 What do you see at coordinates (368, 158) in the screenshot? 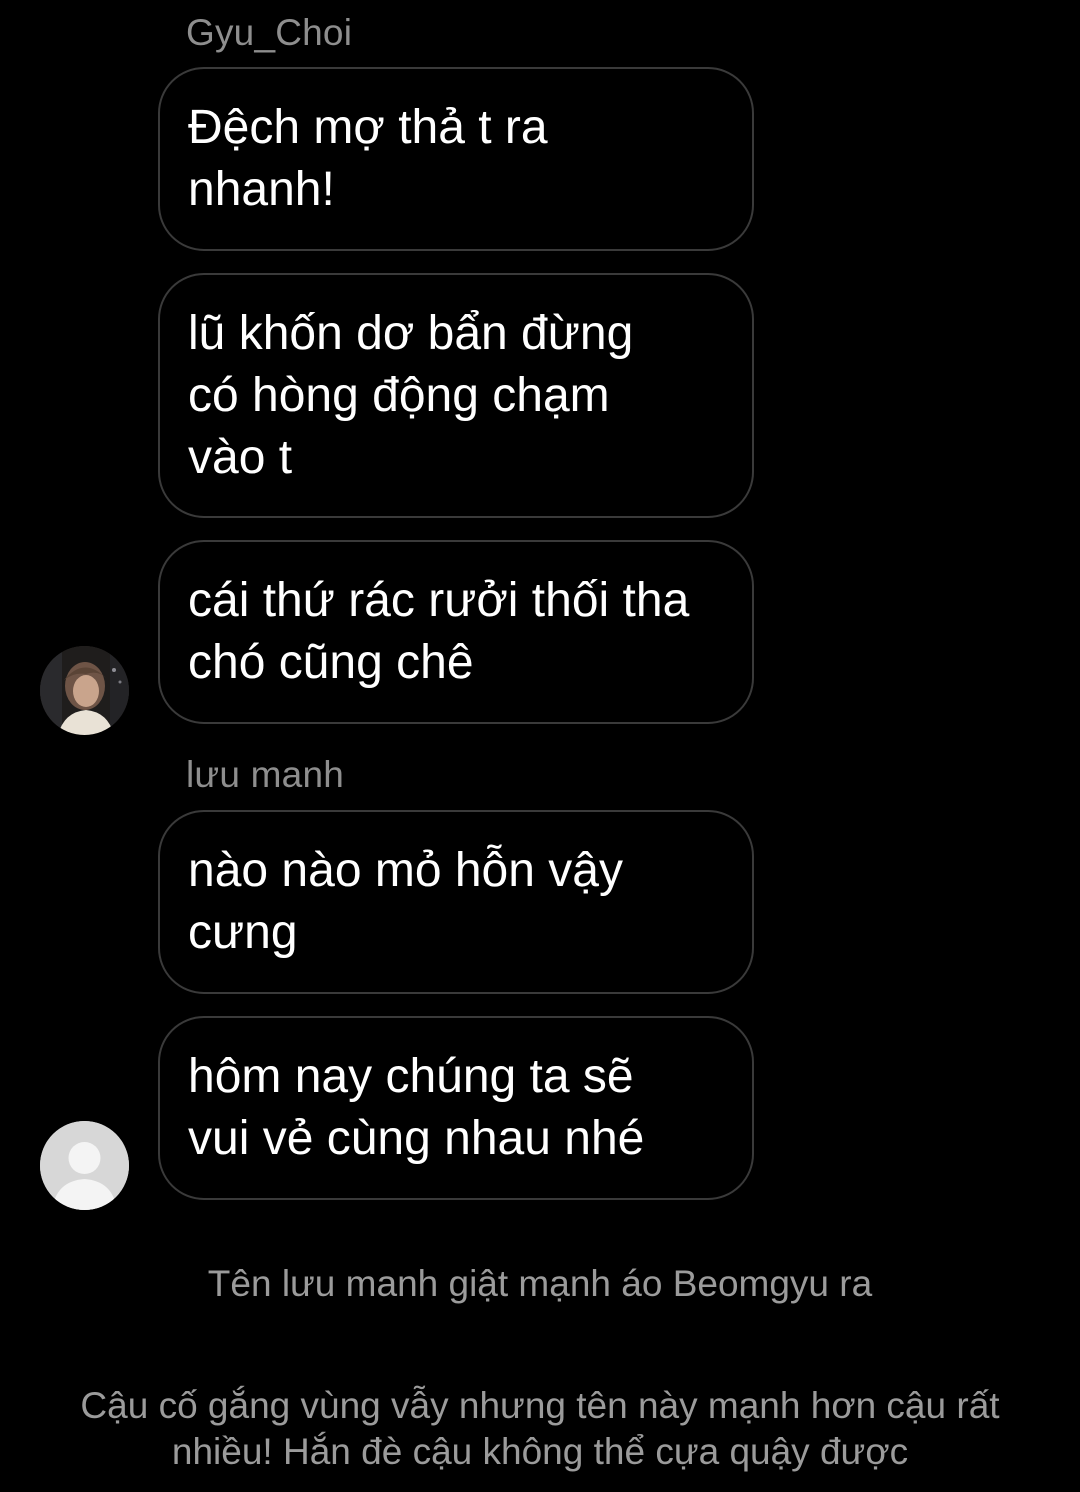
I see `message-text: Đệch mợ thả t ra nhanh!` at bounding box center [368, 158].